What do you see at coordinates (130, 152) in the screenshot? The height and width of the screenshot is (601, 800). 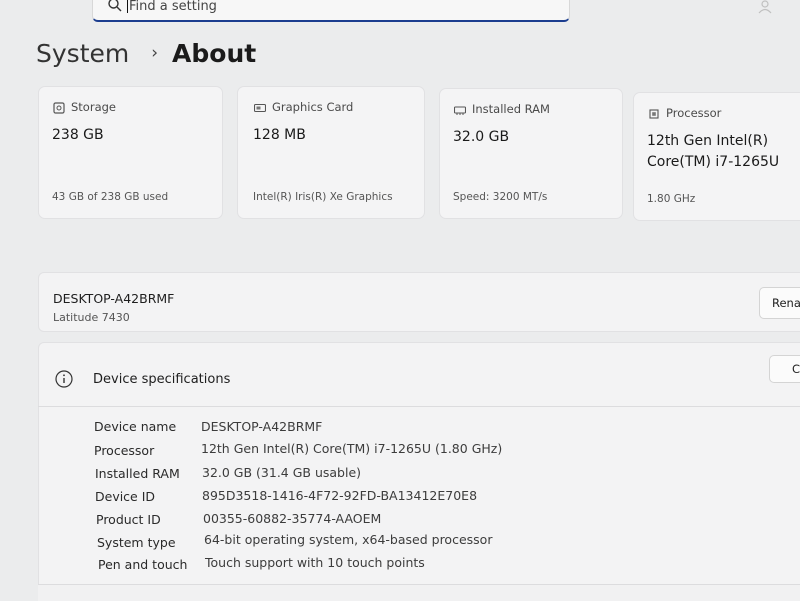 I see `storage-card: Storage 238 GB 43 GB of 238 GB used` at bounding box center [130, 152].